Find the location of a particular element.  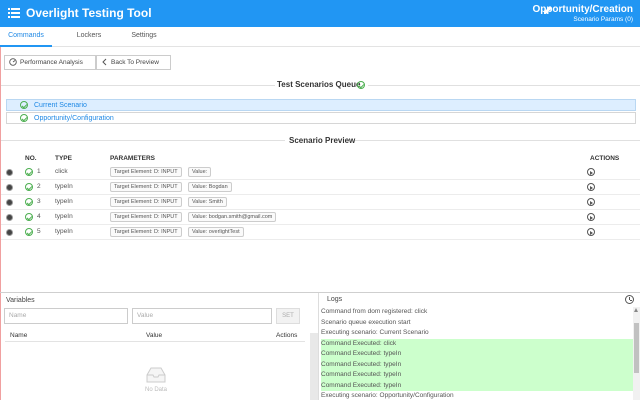

logs-title: Logs is located at coordinates (335, 299).